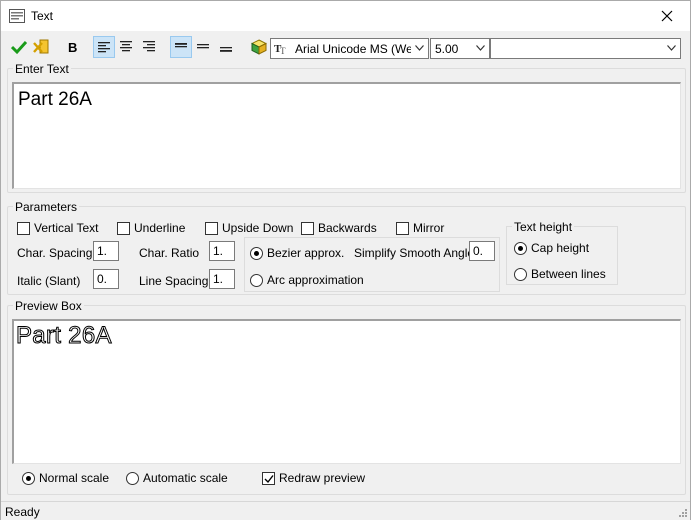 Image resolution: width=691 pixels, height=520 pixels. Describe the element at coordinates (353, 49) in the screenshot. I see `font-value: Arial Unicode MS (Weste` at that location.